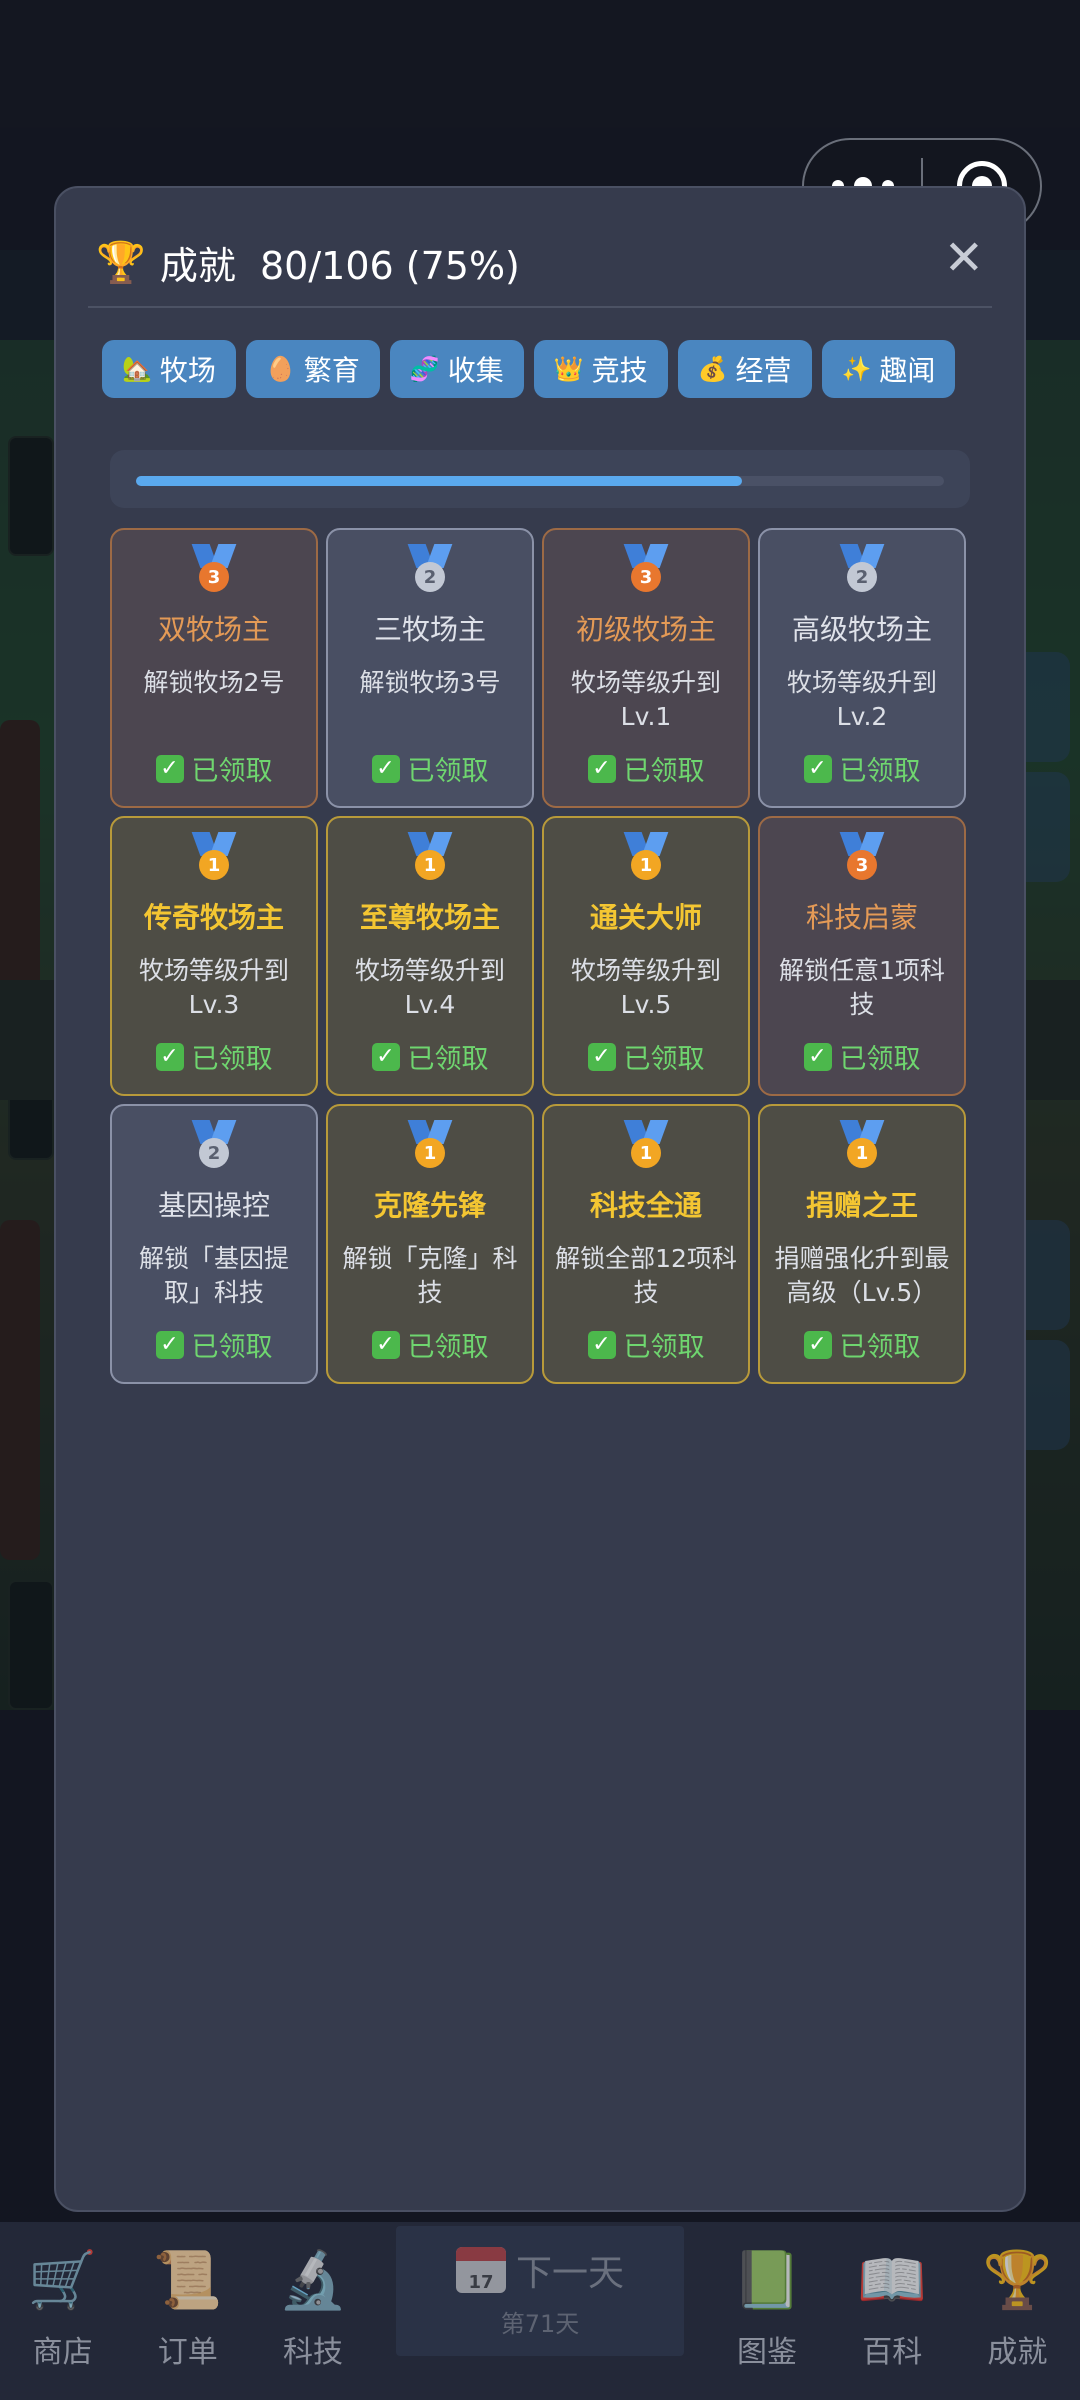  Describe the element at coordinates (570, 2273) in the screenshot. I see `next-day-label: 下一天` at that location.